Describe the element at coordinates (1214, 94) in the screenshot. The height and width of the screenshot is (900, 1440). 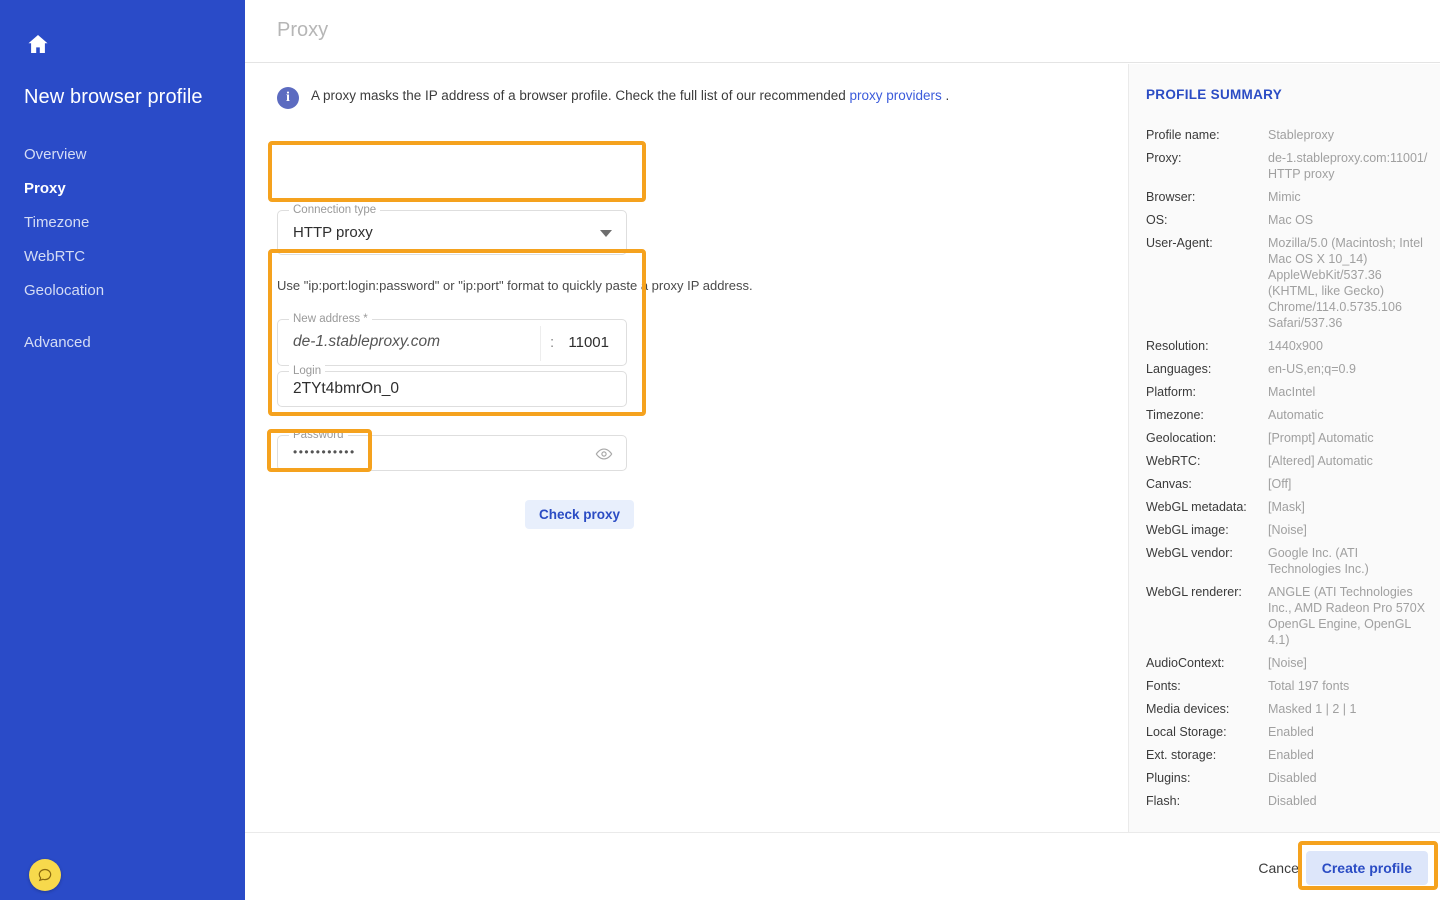
I see `profile-summary-title: PROFILE SUMMARY` at that location.